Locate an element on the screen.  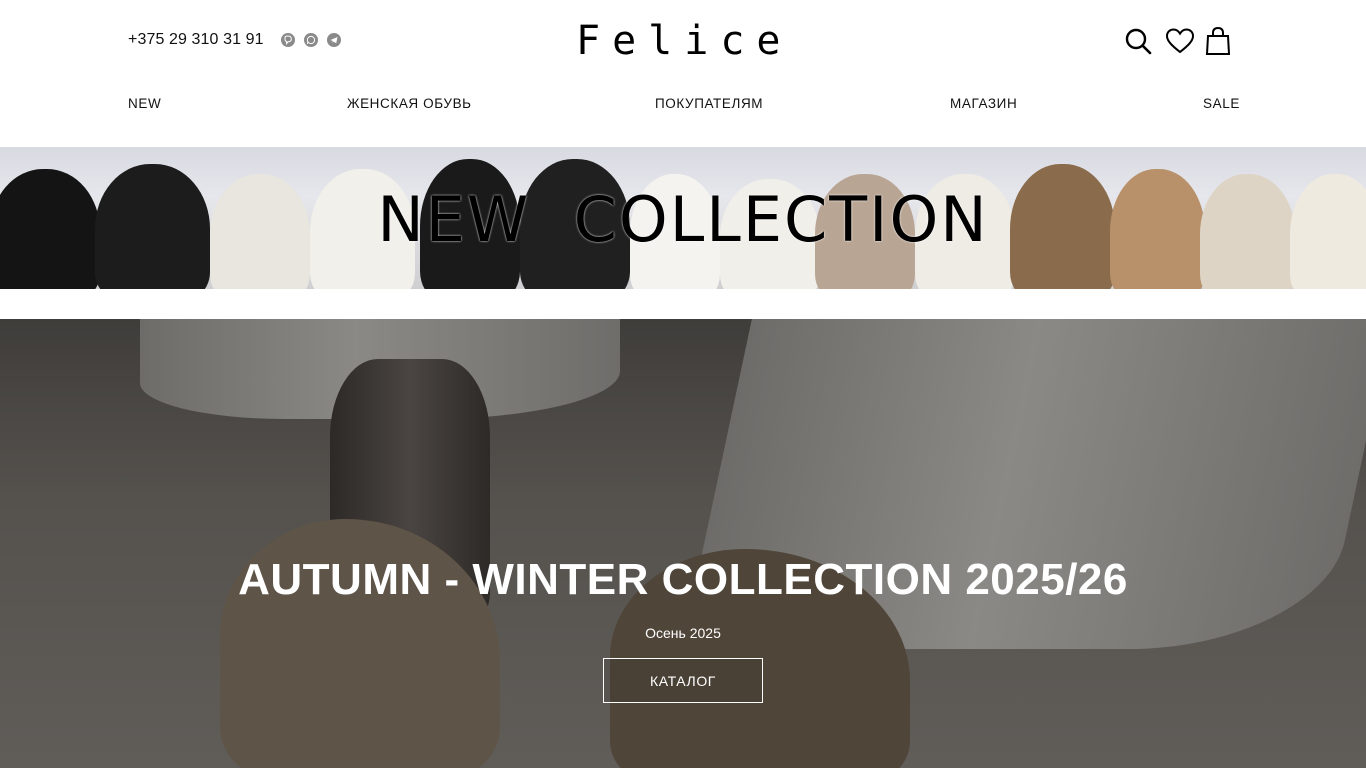
catalog-button: КАТАЛОГ is located at coordinates (683, 680).